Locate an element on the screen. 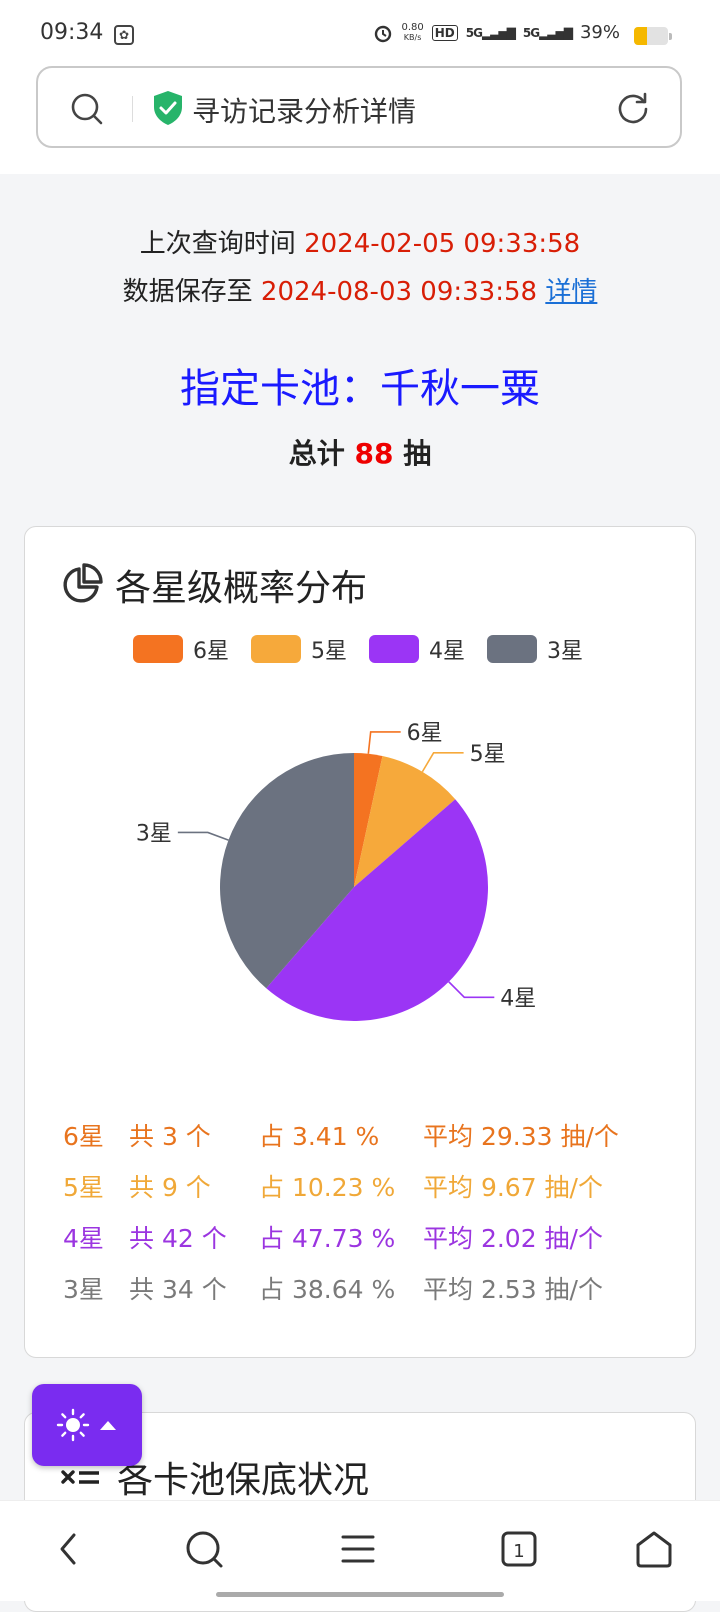  last-query-label: 上次查询时间 is located at coordinates (217, 244).